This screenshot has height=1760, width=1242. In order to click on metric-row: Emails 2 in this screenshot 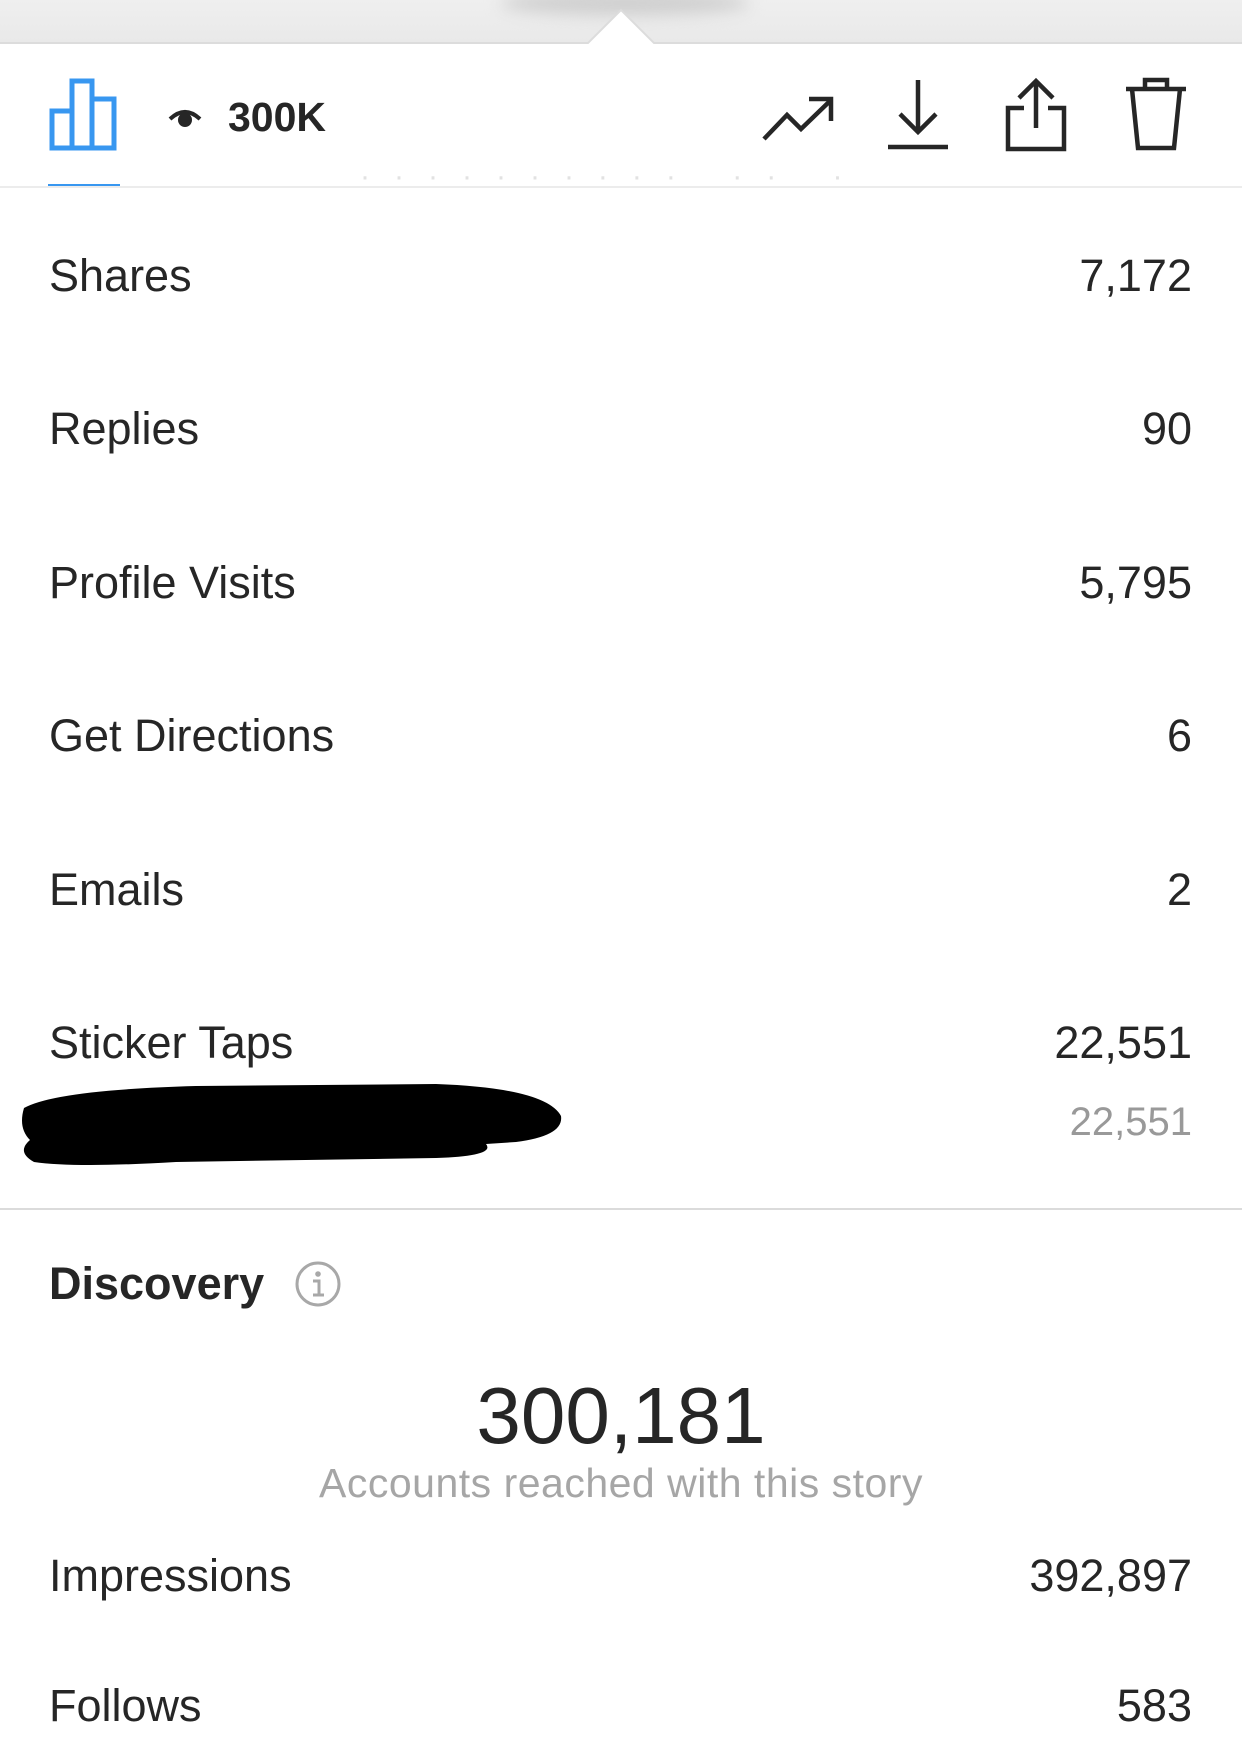, I will do `click(620, 890)`.